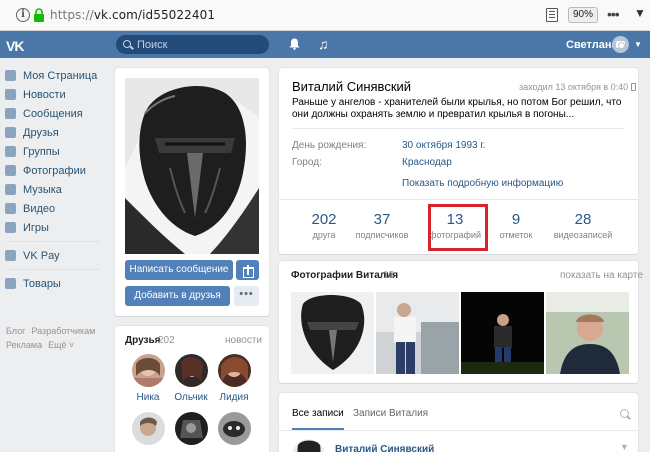 This screenshot has height=452, width=650. Describe the element at coordinates (516, 219) in the screenshot. I see `counter-value: 9` at that location.